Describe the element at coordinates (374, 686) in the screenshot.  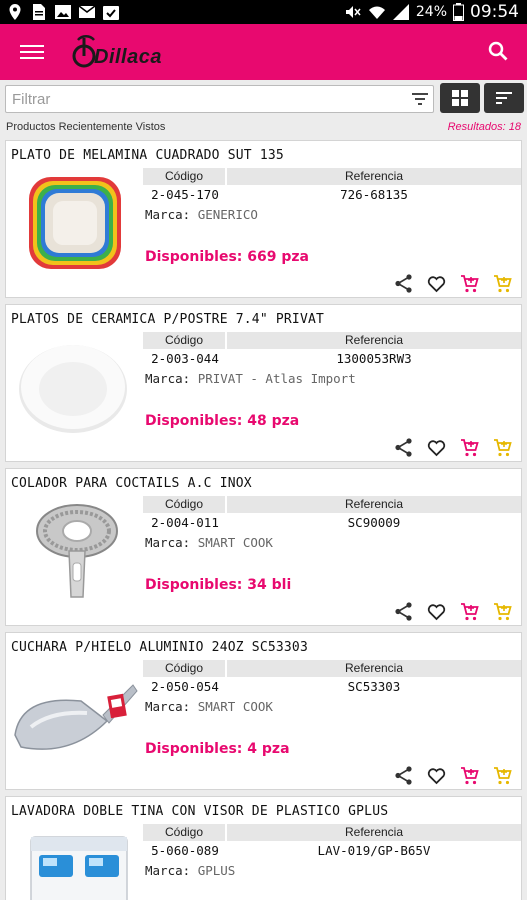
I see `product-reference: SC53303` at that location.